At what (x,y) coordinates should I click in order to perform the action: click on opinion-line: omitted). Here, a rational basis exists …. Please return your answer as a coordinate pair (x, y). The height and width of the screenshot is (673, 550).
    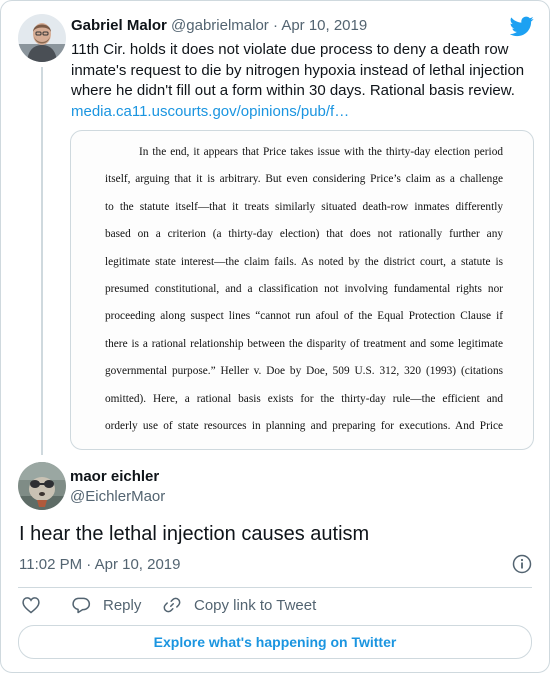
    Looking at the image, I should click on (304, 398).